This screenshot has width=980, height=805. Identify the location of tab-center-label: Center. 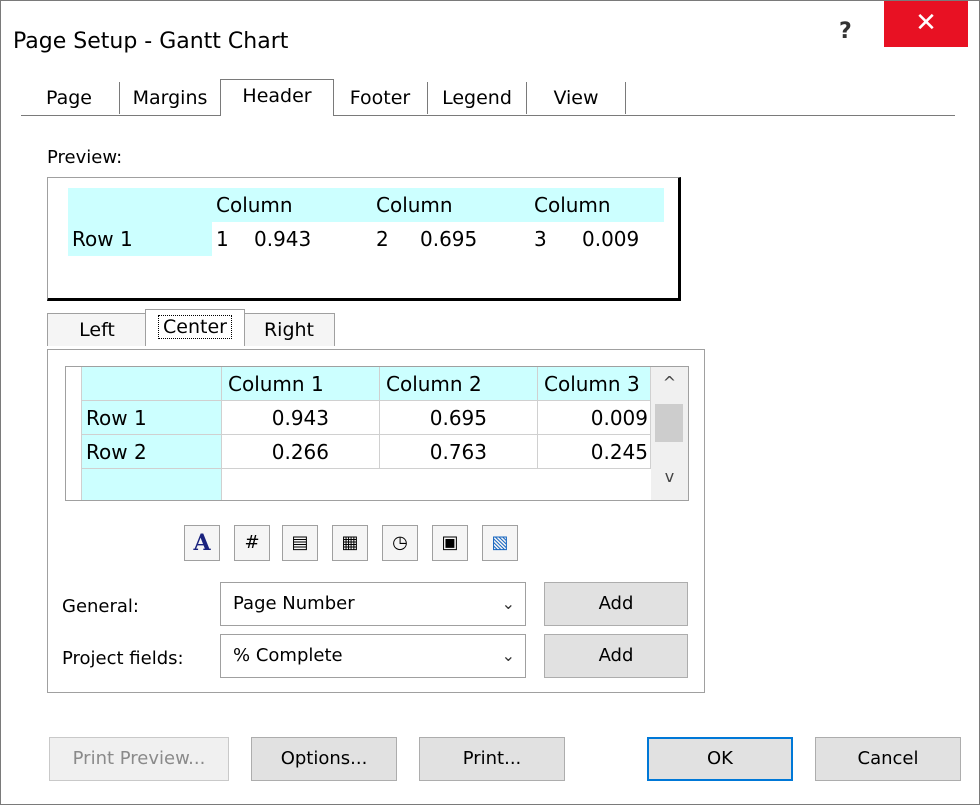
(195, 327).